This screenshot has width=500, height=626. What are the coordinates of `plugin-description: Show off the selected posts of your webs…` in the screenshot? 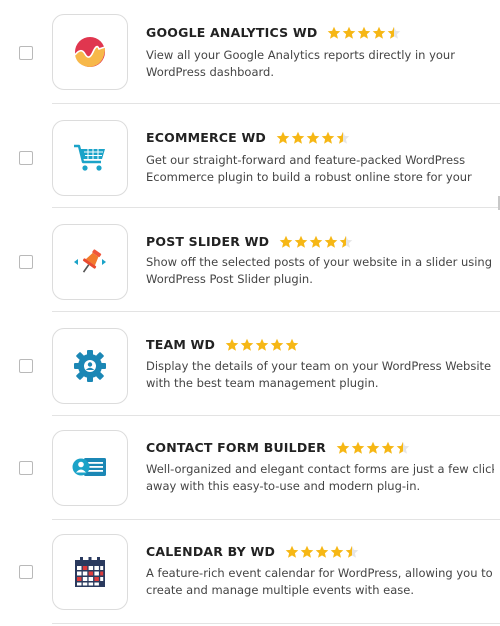 It's located at (320, 271).